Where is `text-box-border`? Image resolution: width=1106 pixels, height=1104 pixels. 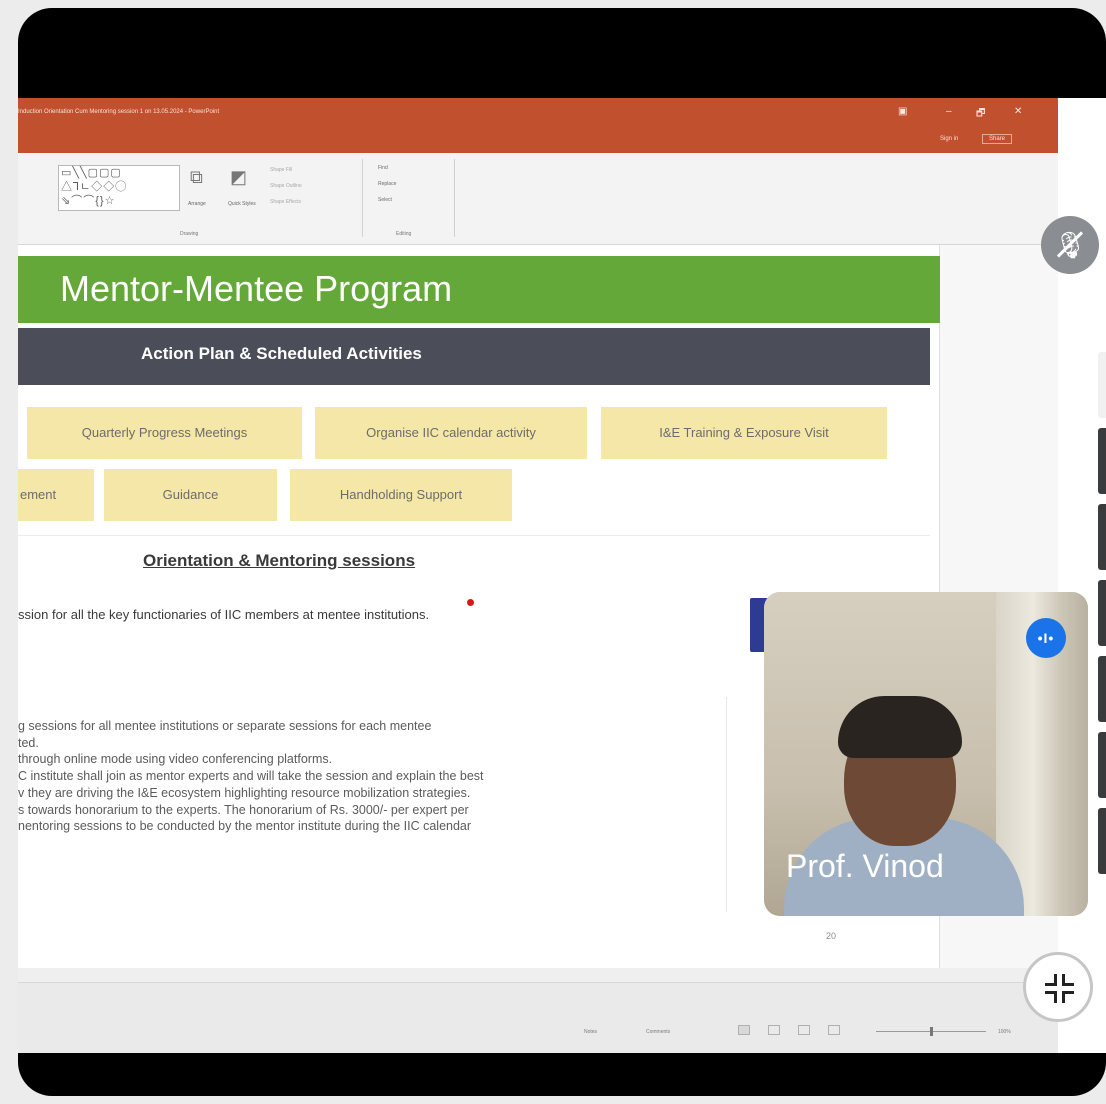
text-box-border is located at coordinates (726, 804).